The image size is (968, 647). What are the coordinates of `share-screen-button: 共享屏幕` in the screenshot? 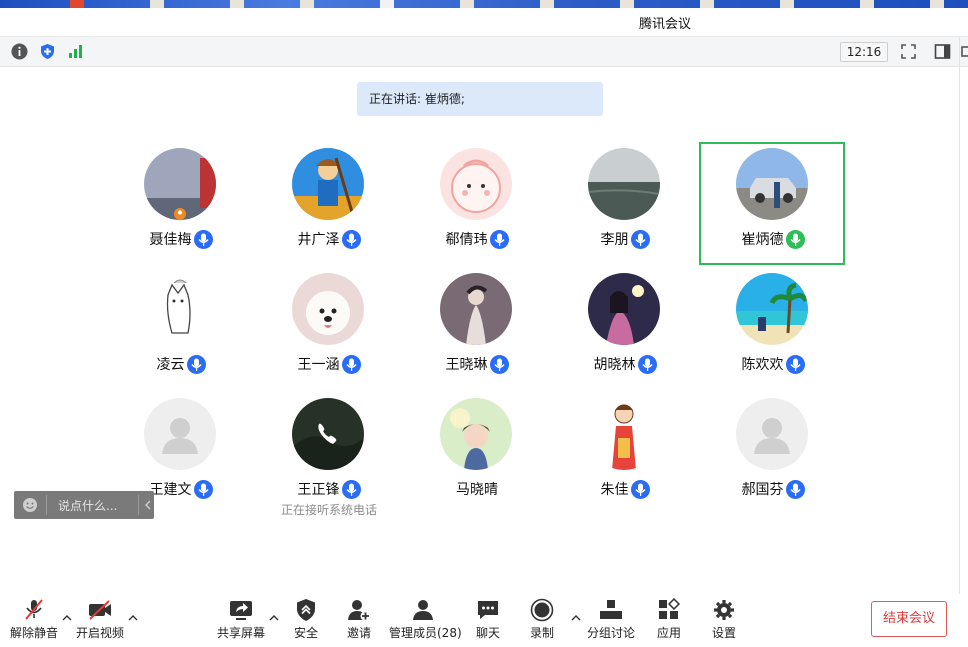 It's located at (241, 617).